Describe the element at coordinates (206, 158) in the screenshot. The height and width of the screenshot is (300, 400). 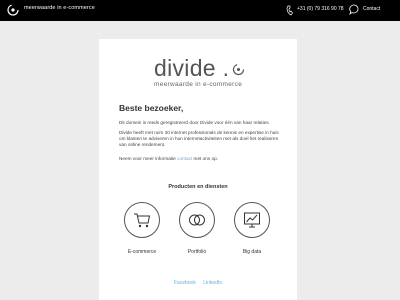
I see `contact-text-after: met ons op.` at that location.